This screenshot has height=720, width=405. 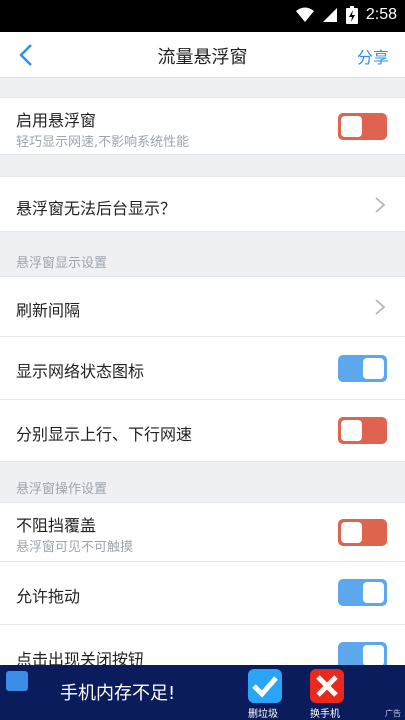 I want to click on enable-floating-window-label: 启用悬浮窗, so click(x=56, y=120).